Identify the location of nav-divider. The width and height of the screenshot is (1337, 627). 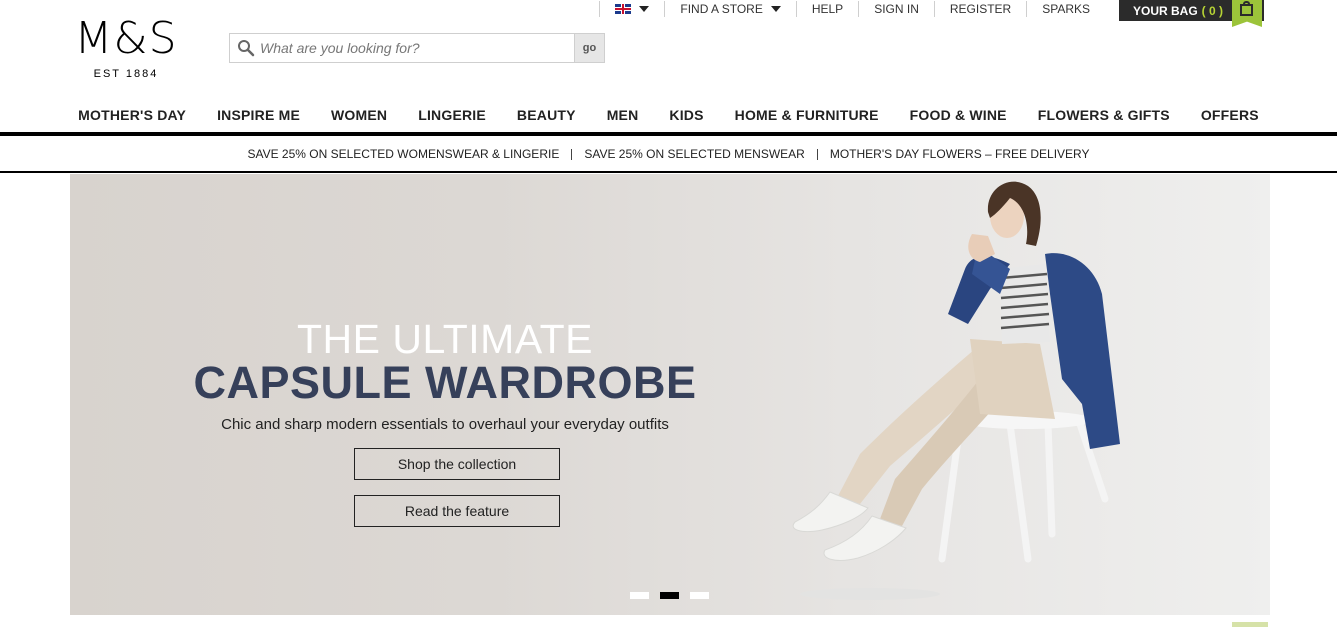
(668, 134).